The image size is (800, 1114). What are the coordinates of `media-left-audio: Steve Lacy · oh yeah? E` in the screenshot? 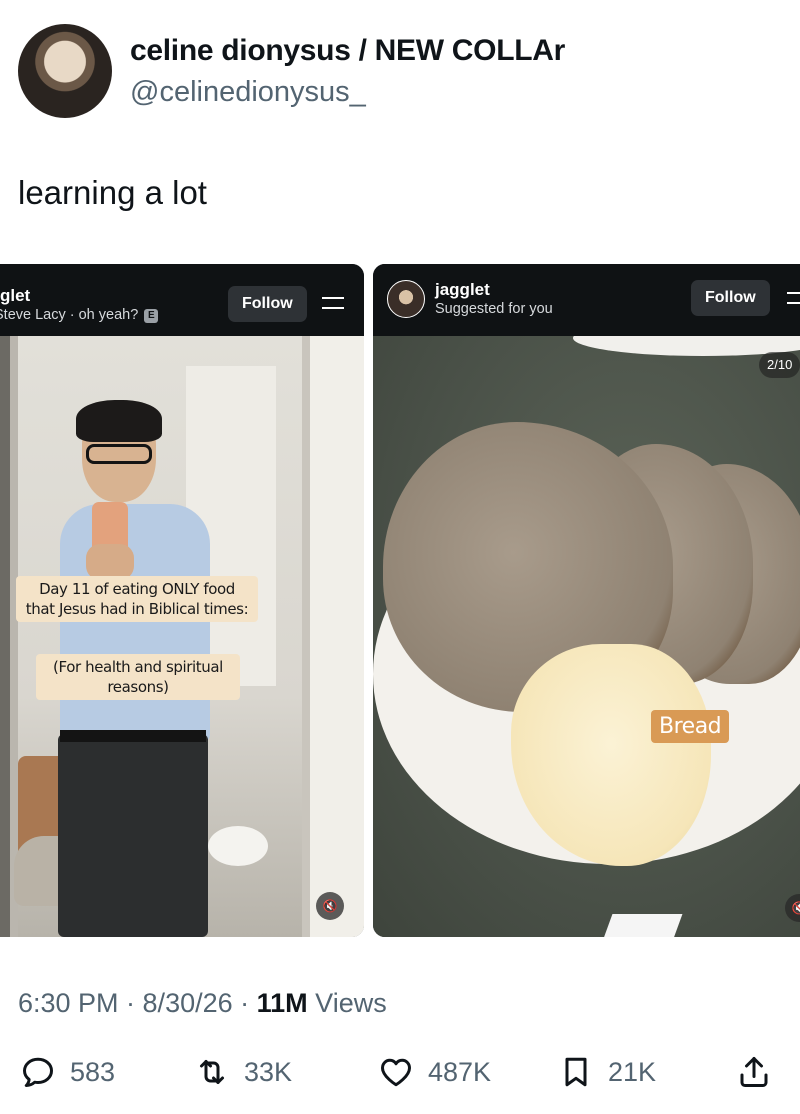 It's located at (79, 315).